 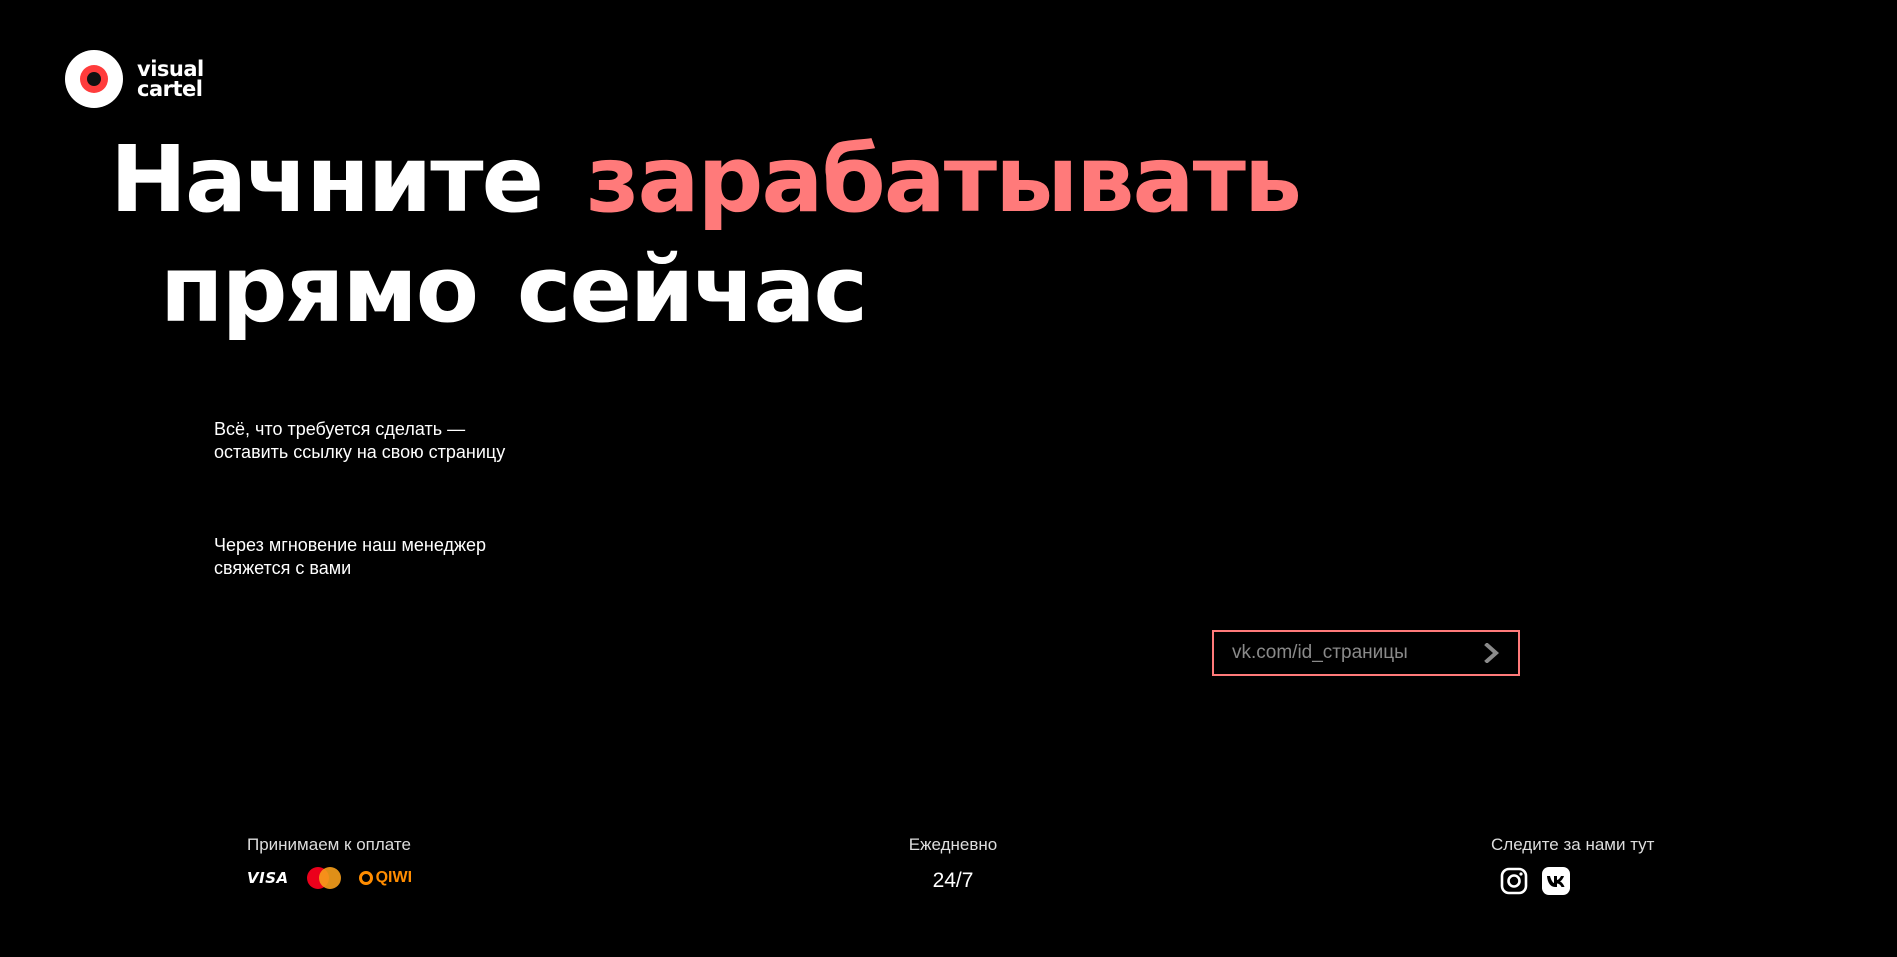 I want to click on logo-mark-icon, so click(x=94, y=79).